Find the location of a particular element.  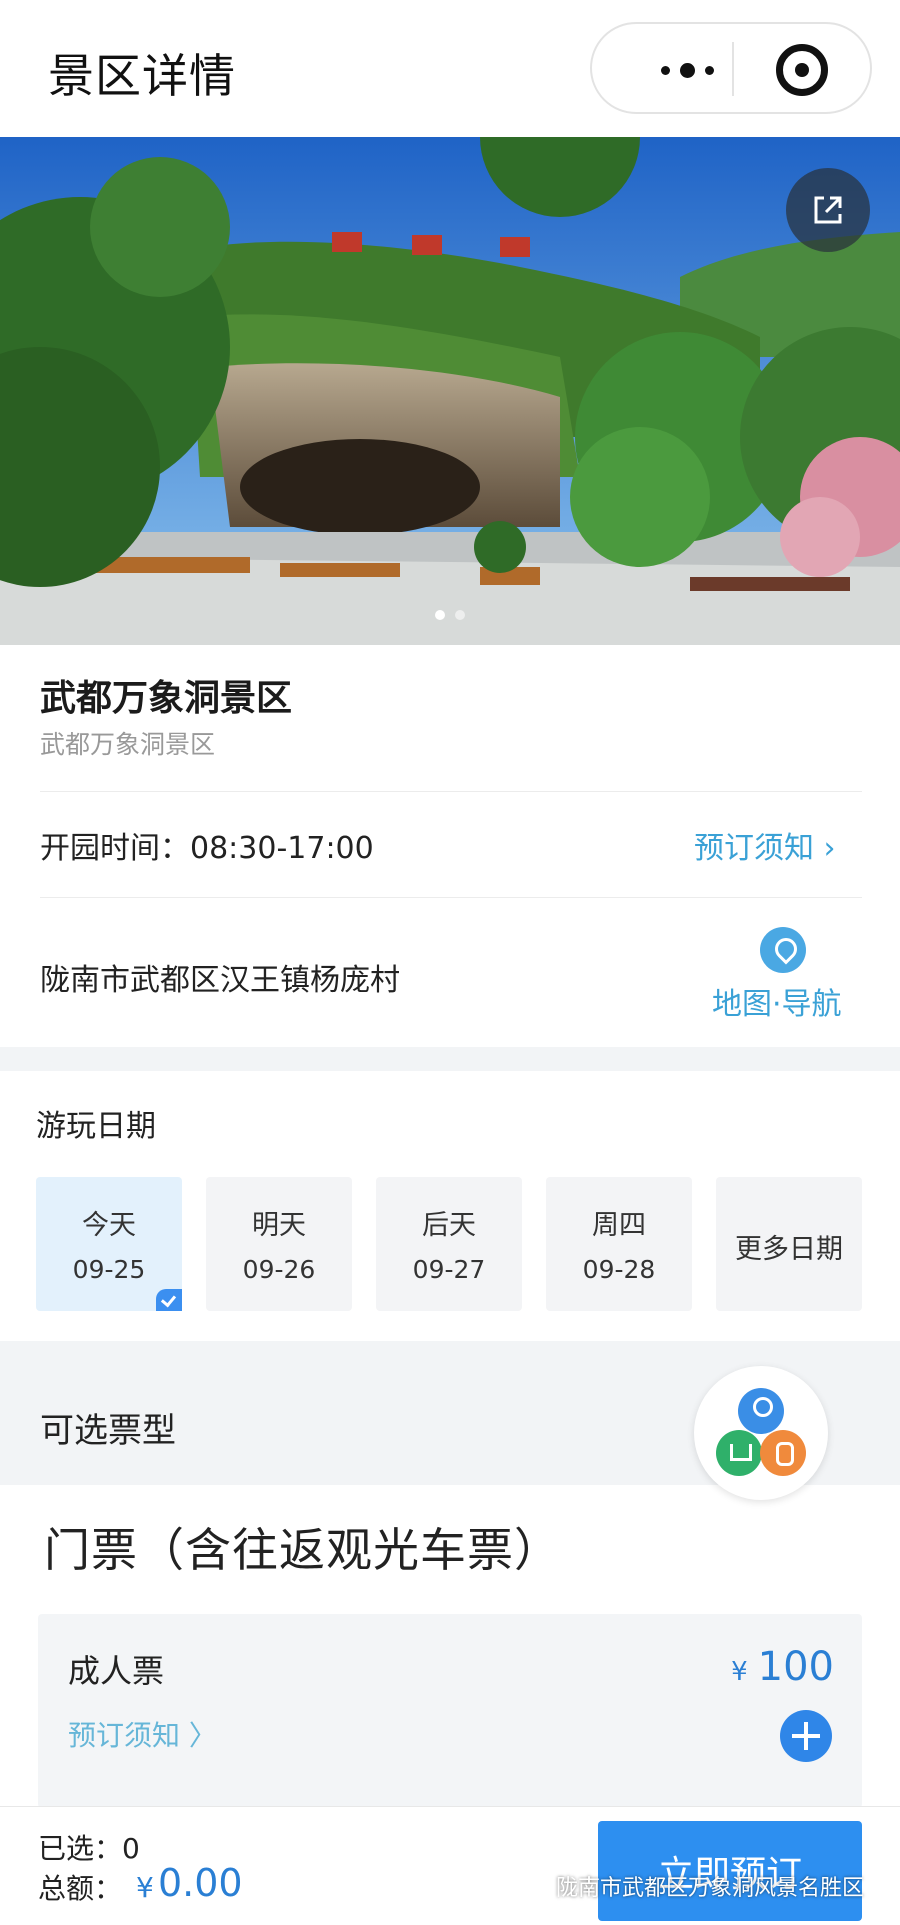

selected-count: 已选：0 is located at coordinates (89, 1848).